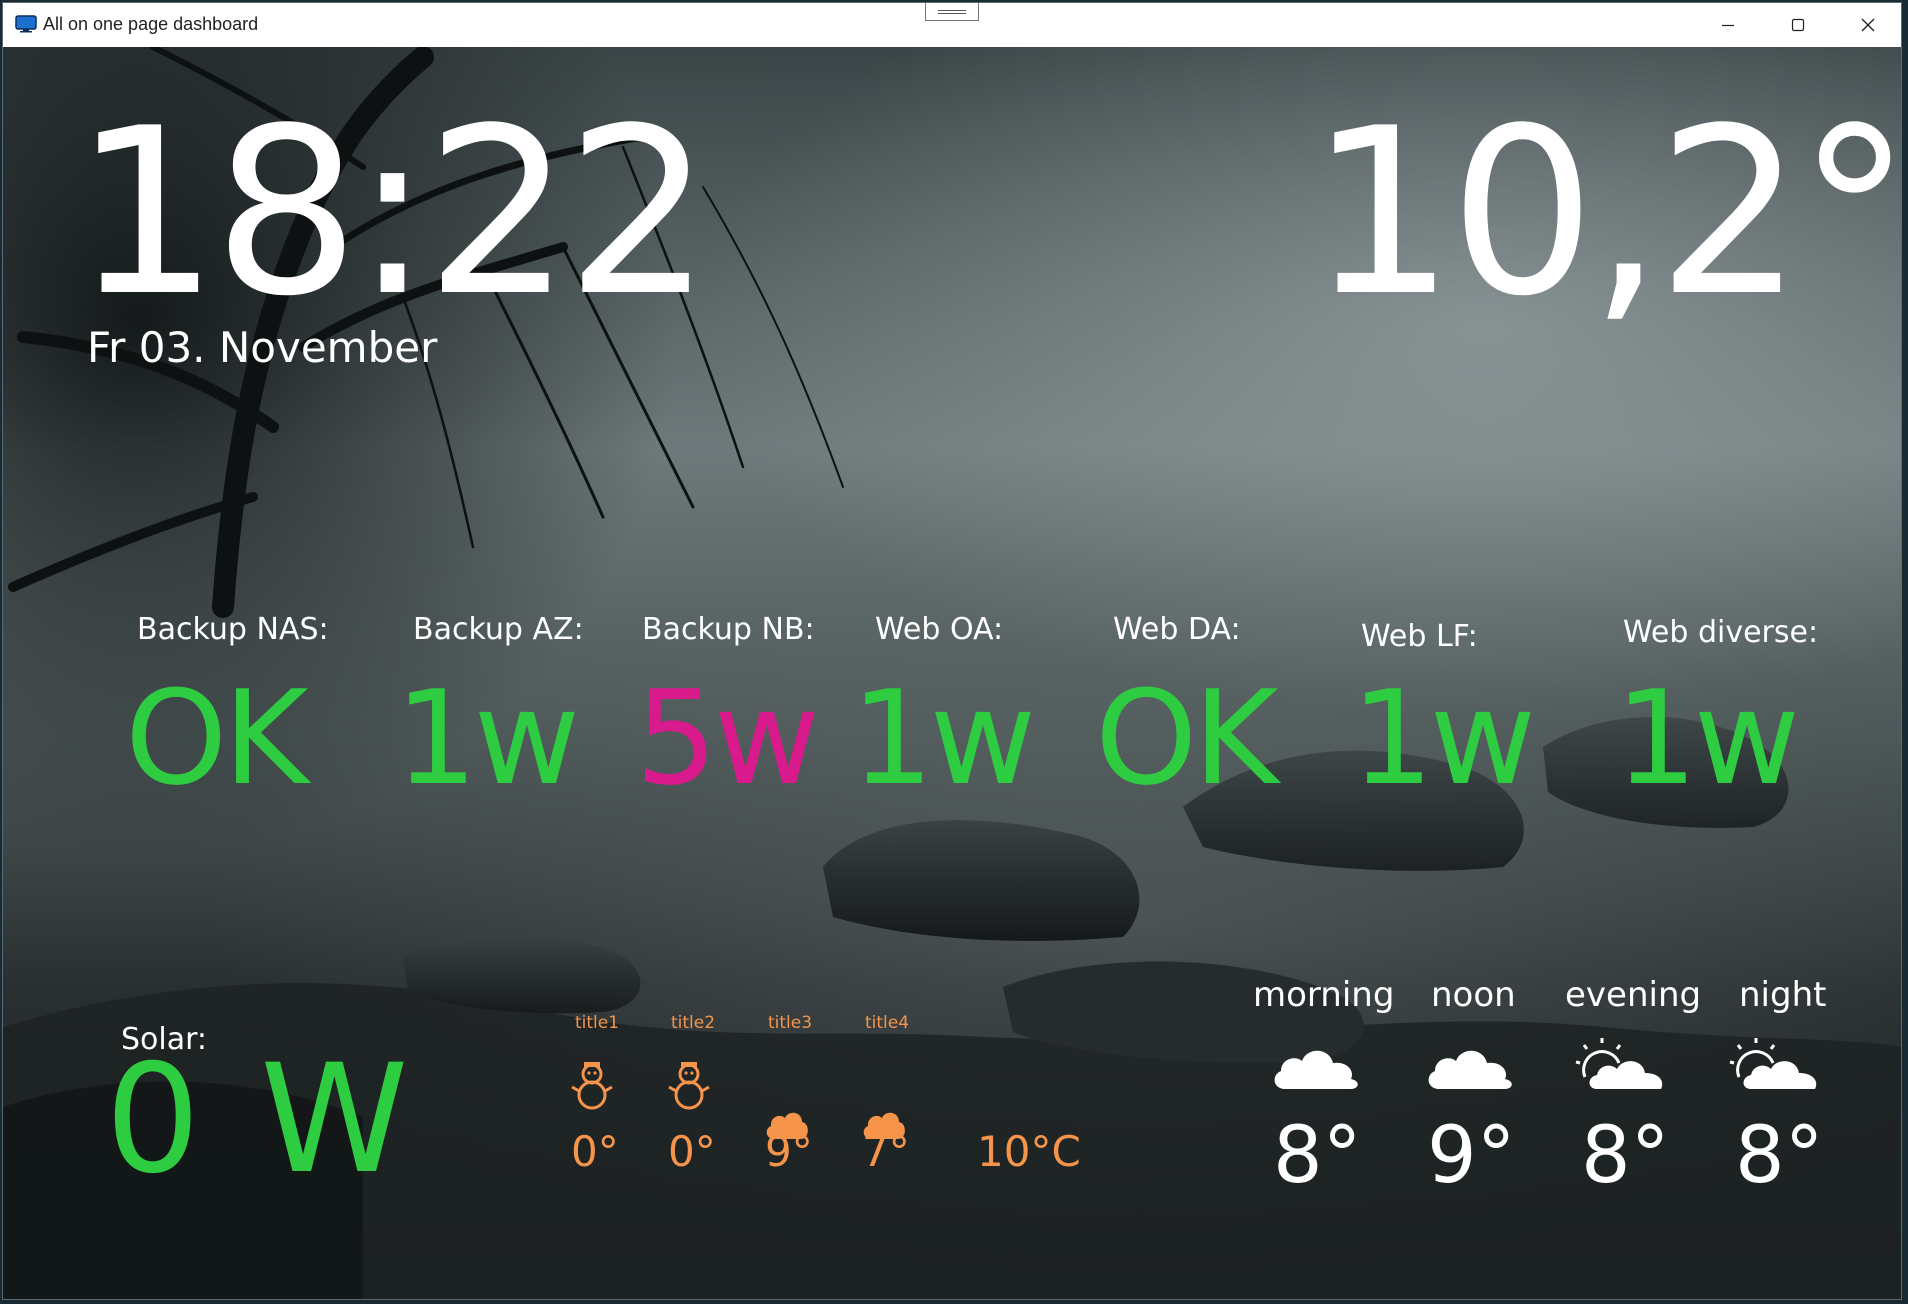 This screenshot has height=1304, width=1908. What do you see at coordinates (789, 1151) in the screenshot?
I see `forecast-temp-3: 9°` at bounding box center [789, 1151].